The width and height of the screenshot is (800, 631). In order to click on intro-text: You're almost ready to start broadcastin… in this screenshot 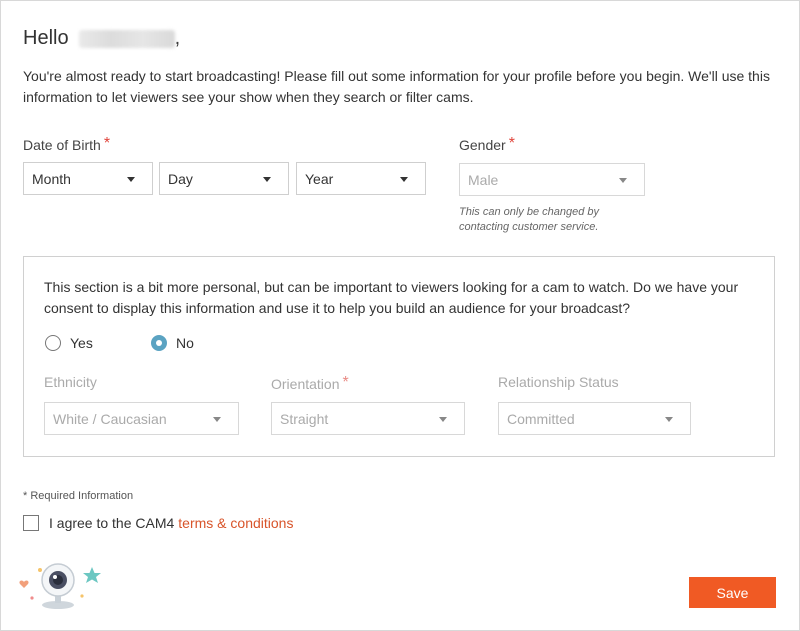, I will do `click(396, 86)`.